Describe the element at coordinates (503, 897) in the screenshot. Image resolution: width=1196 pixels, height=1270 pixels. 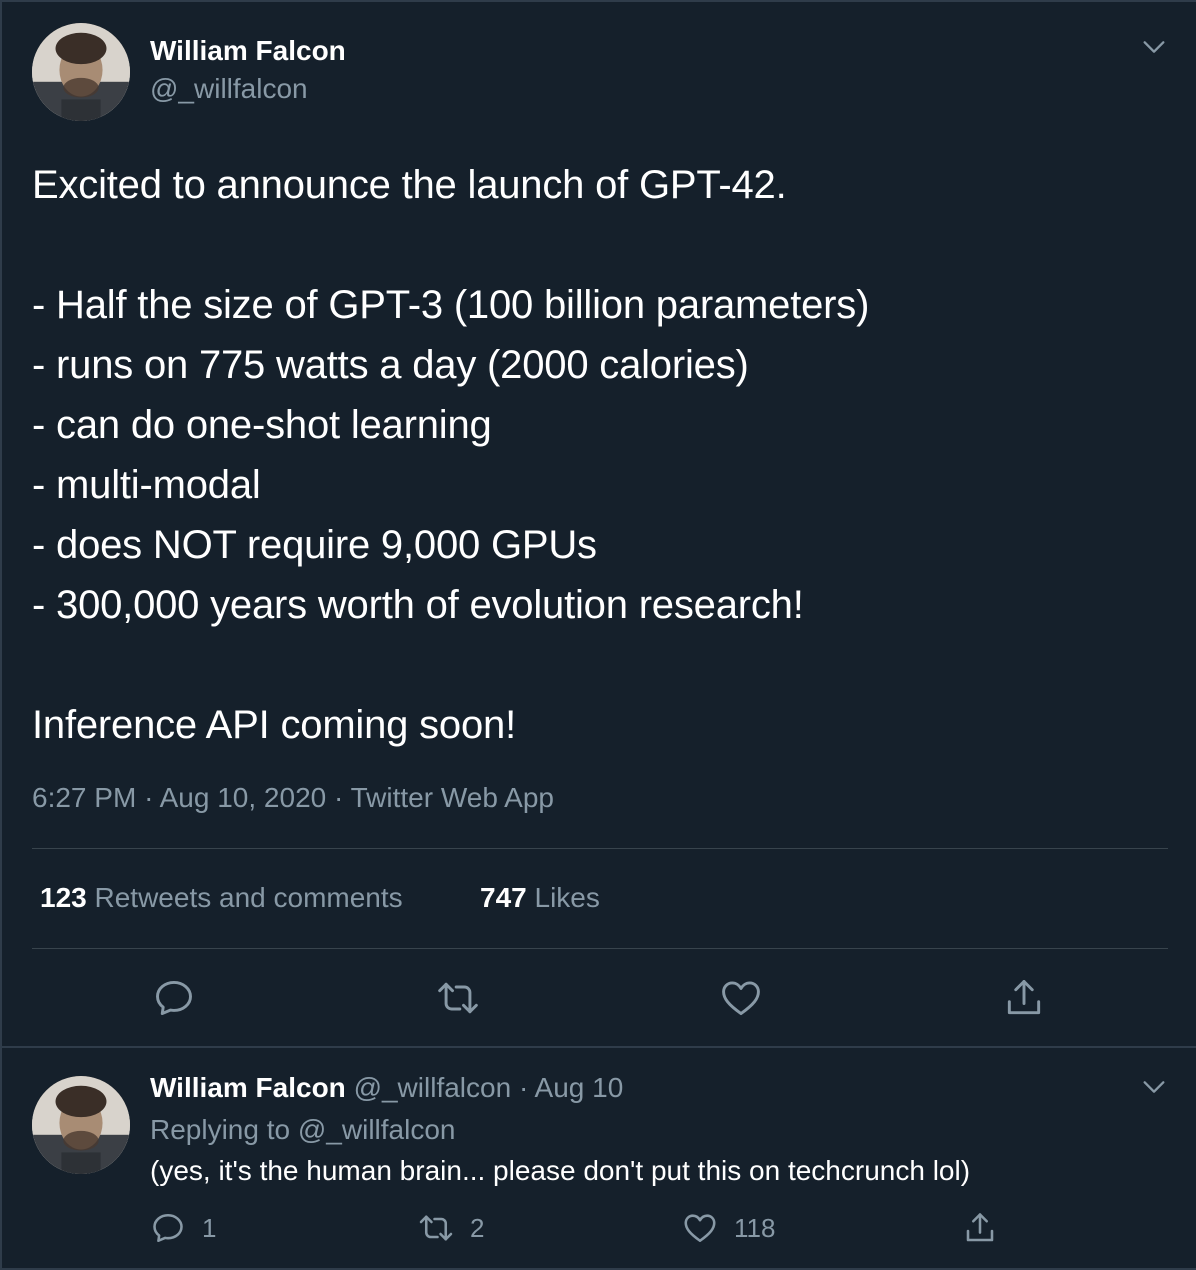
I see `likes-count: 747` at that location.